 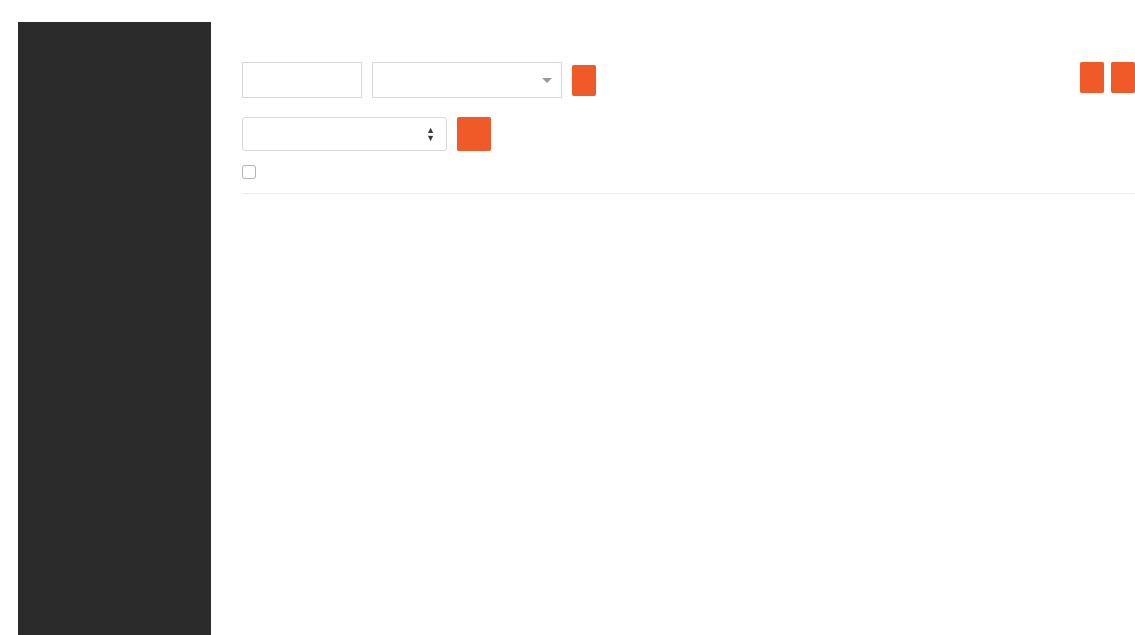 What do you see at coordinates (518, 175) in the screenshot?
I see `header-earning` at bounding box center [518, 175].